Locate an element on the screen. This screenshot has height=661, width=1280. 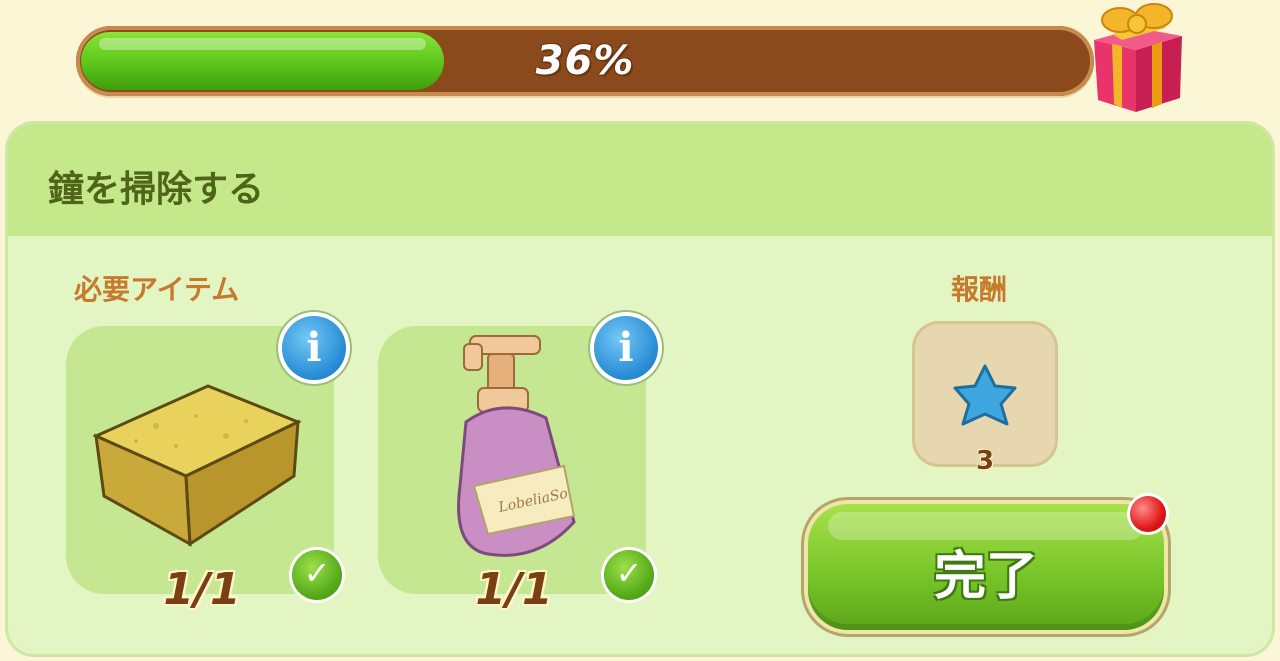
blue-star-icon is located at coordinates (985, 395).